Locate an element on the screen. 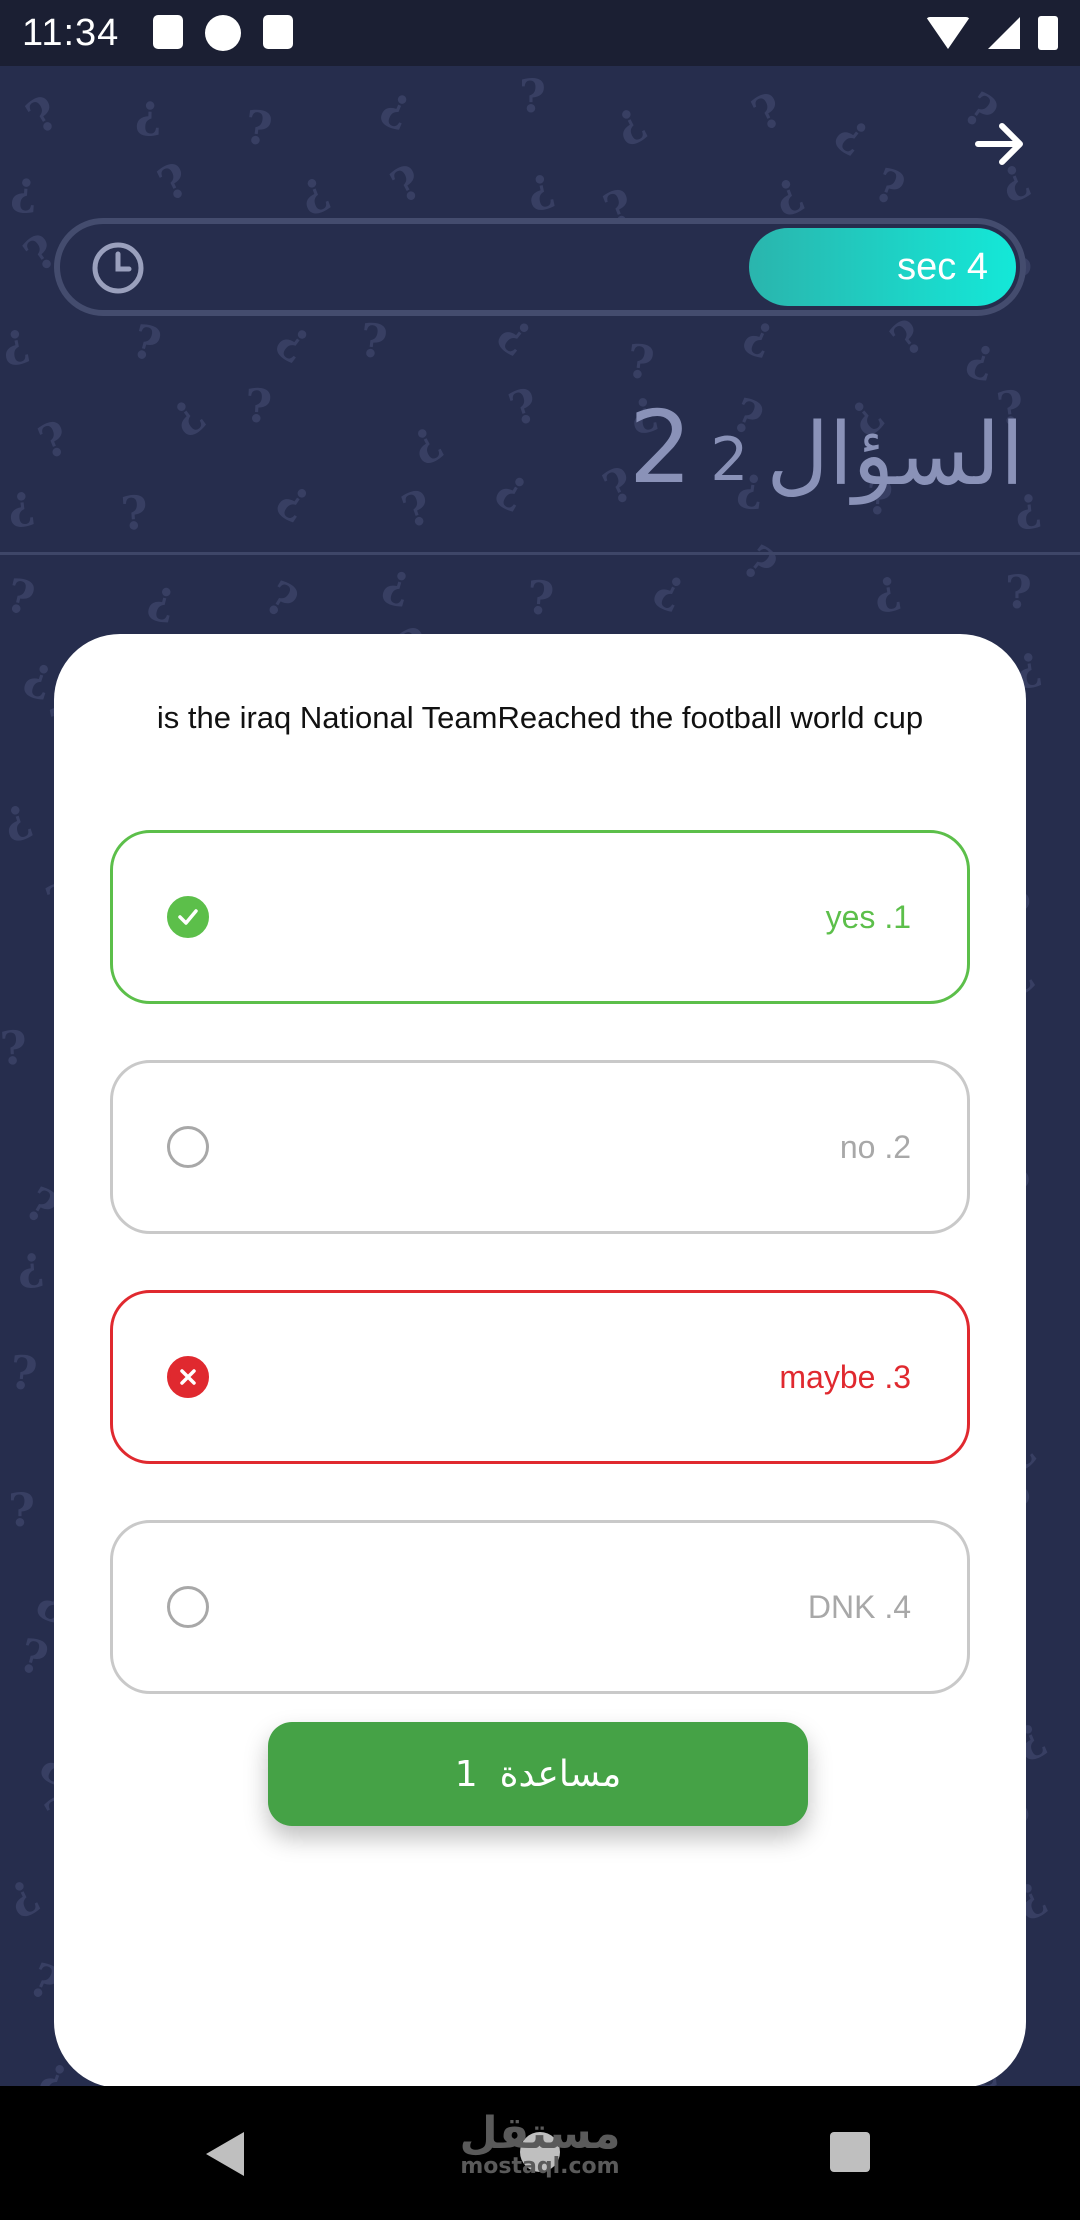 Image resolution: width=1080 pixels, height=2220 pixels. signal-icon is located at coordinates (1004, 33).